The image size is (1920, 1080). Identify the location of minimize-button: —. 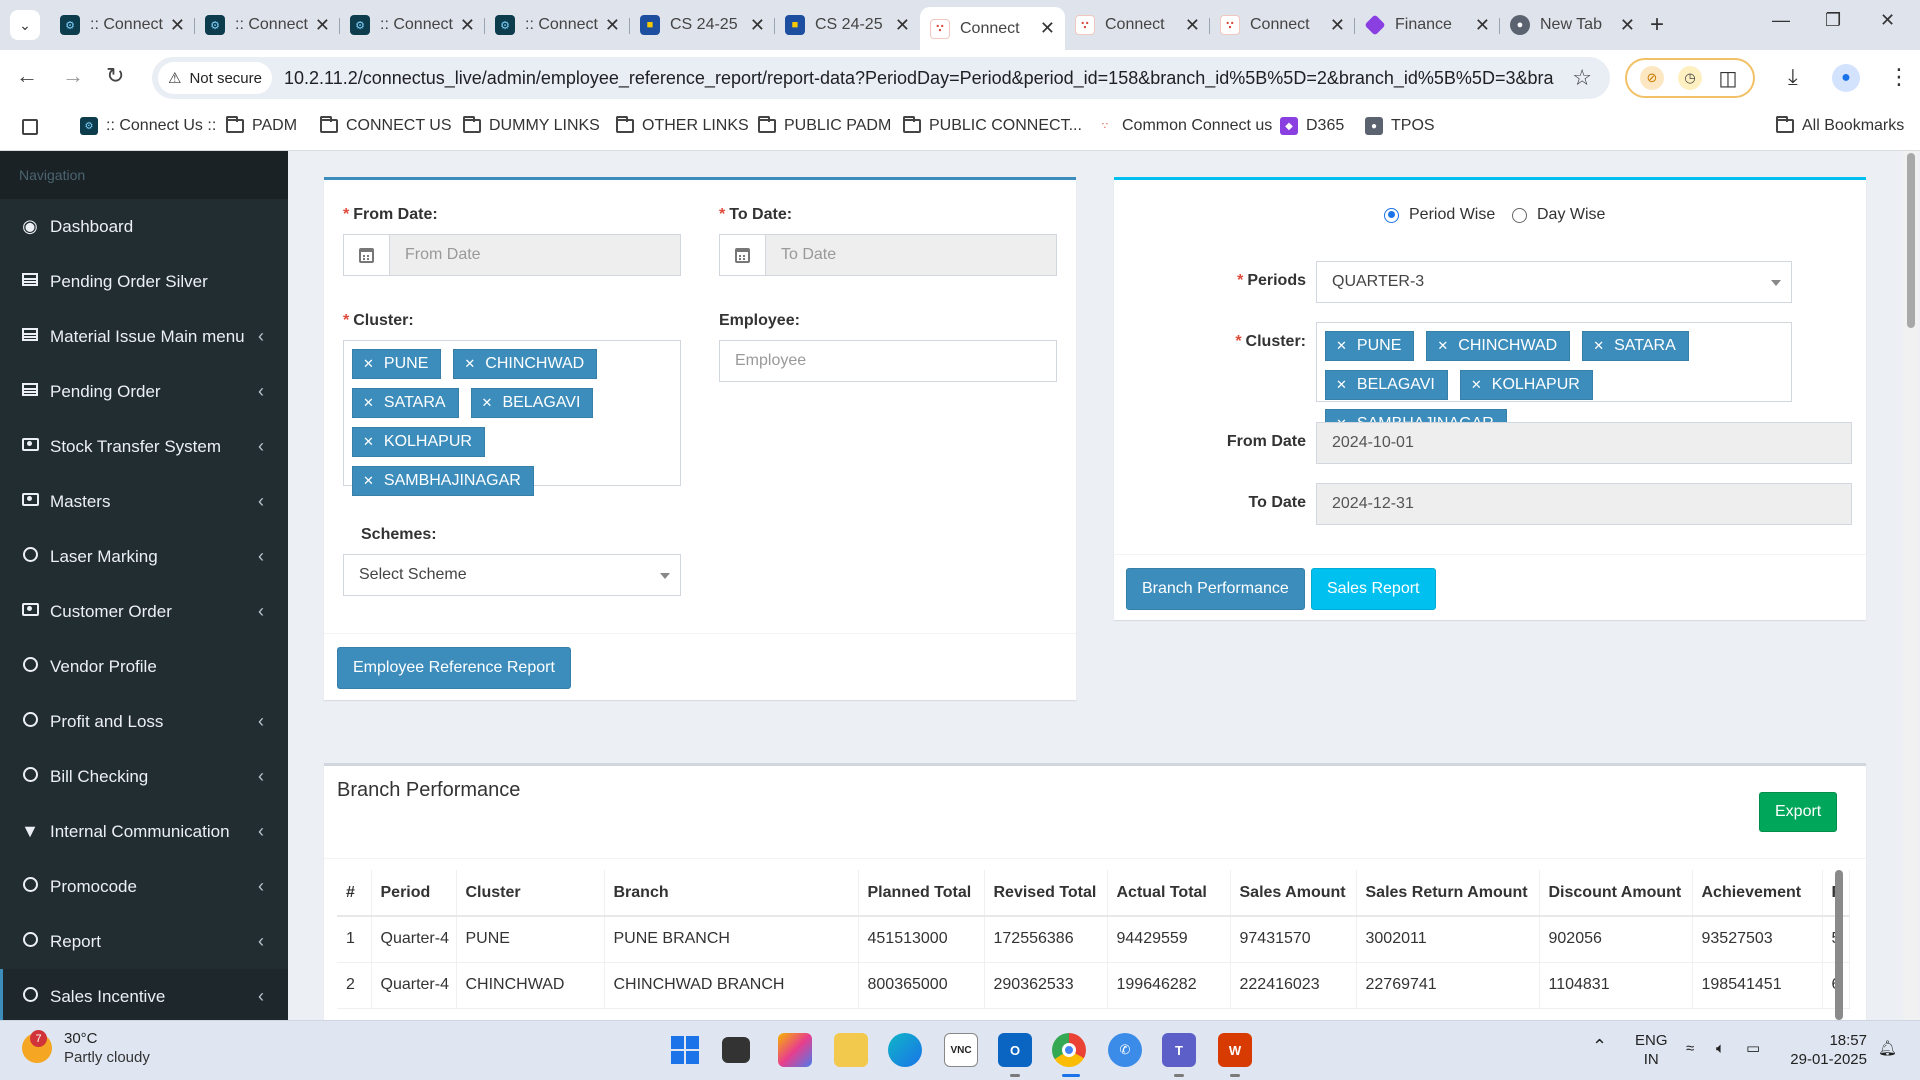
(1781, 20).